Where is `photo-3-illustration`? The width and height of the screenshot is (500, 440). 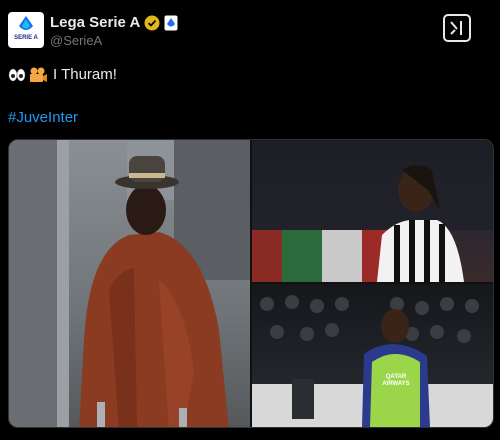 photo-3-illustration is located at coordinates (372, 361).